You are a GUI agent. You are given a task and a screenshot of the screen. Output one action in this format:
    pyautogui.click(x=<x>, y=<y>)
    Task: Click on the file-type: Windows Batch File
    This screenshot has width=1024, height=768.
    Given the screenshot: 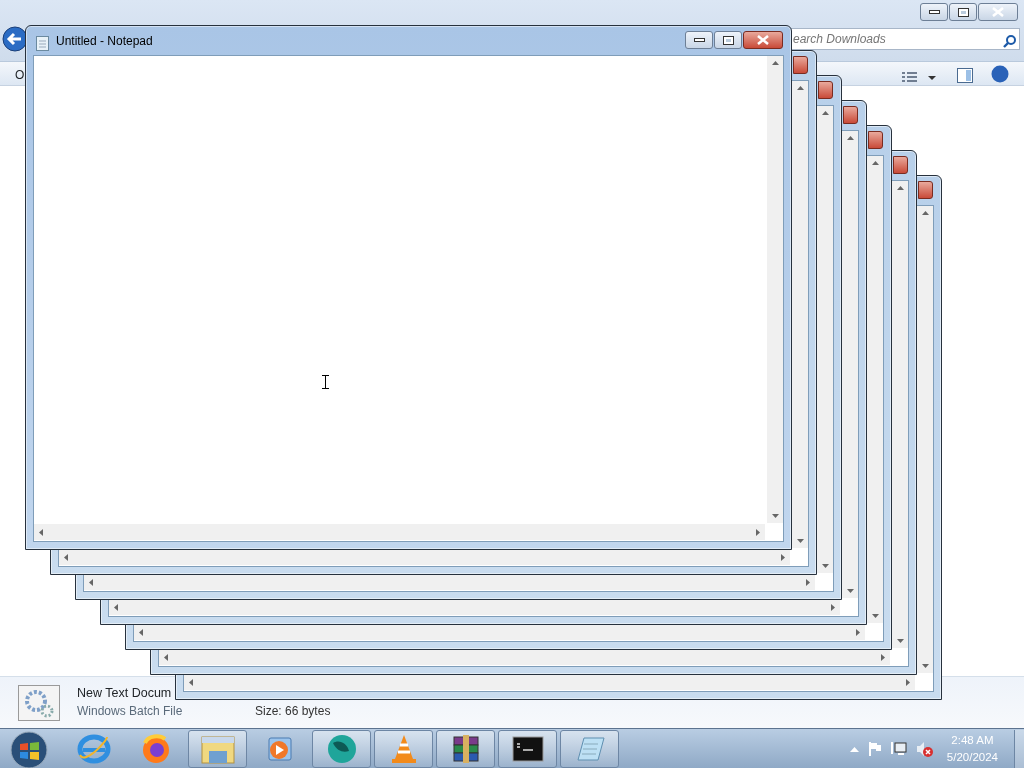 What is the action you would take?
    pyautogui.click(x=130, y=711)
    